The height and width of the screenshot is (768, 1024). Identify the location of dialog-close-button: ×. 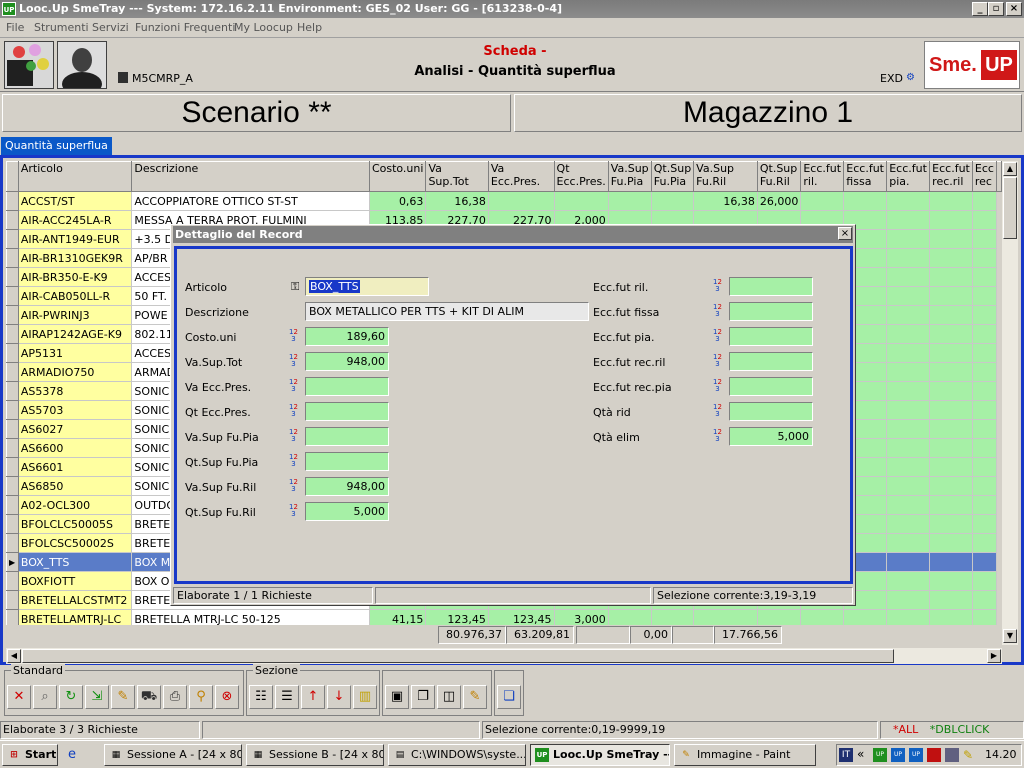
(845, 233).